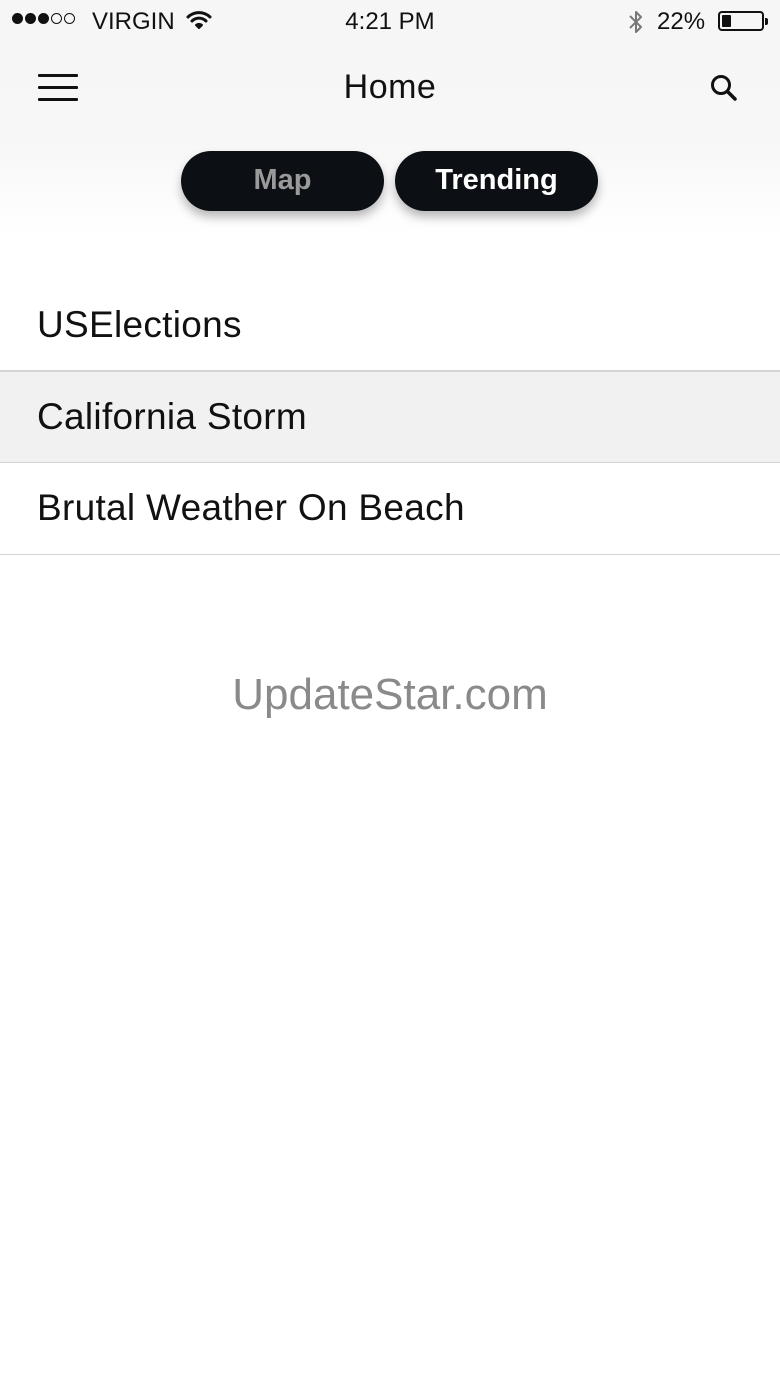  Describe the element at coordinates (139, 324) in the screenshot. I see `list-item-label: USElections` at that location.